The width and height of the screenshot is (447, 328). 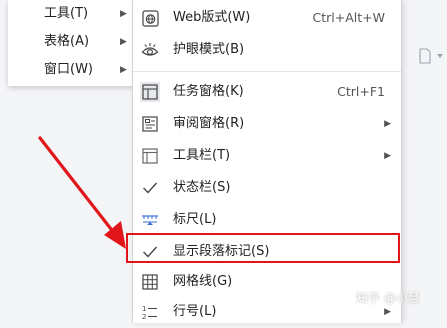 I want to click on watermark-text: 知乎 @小慧, so click(x=388, y=298).